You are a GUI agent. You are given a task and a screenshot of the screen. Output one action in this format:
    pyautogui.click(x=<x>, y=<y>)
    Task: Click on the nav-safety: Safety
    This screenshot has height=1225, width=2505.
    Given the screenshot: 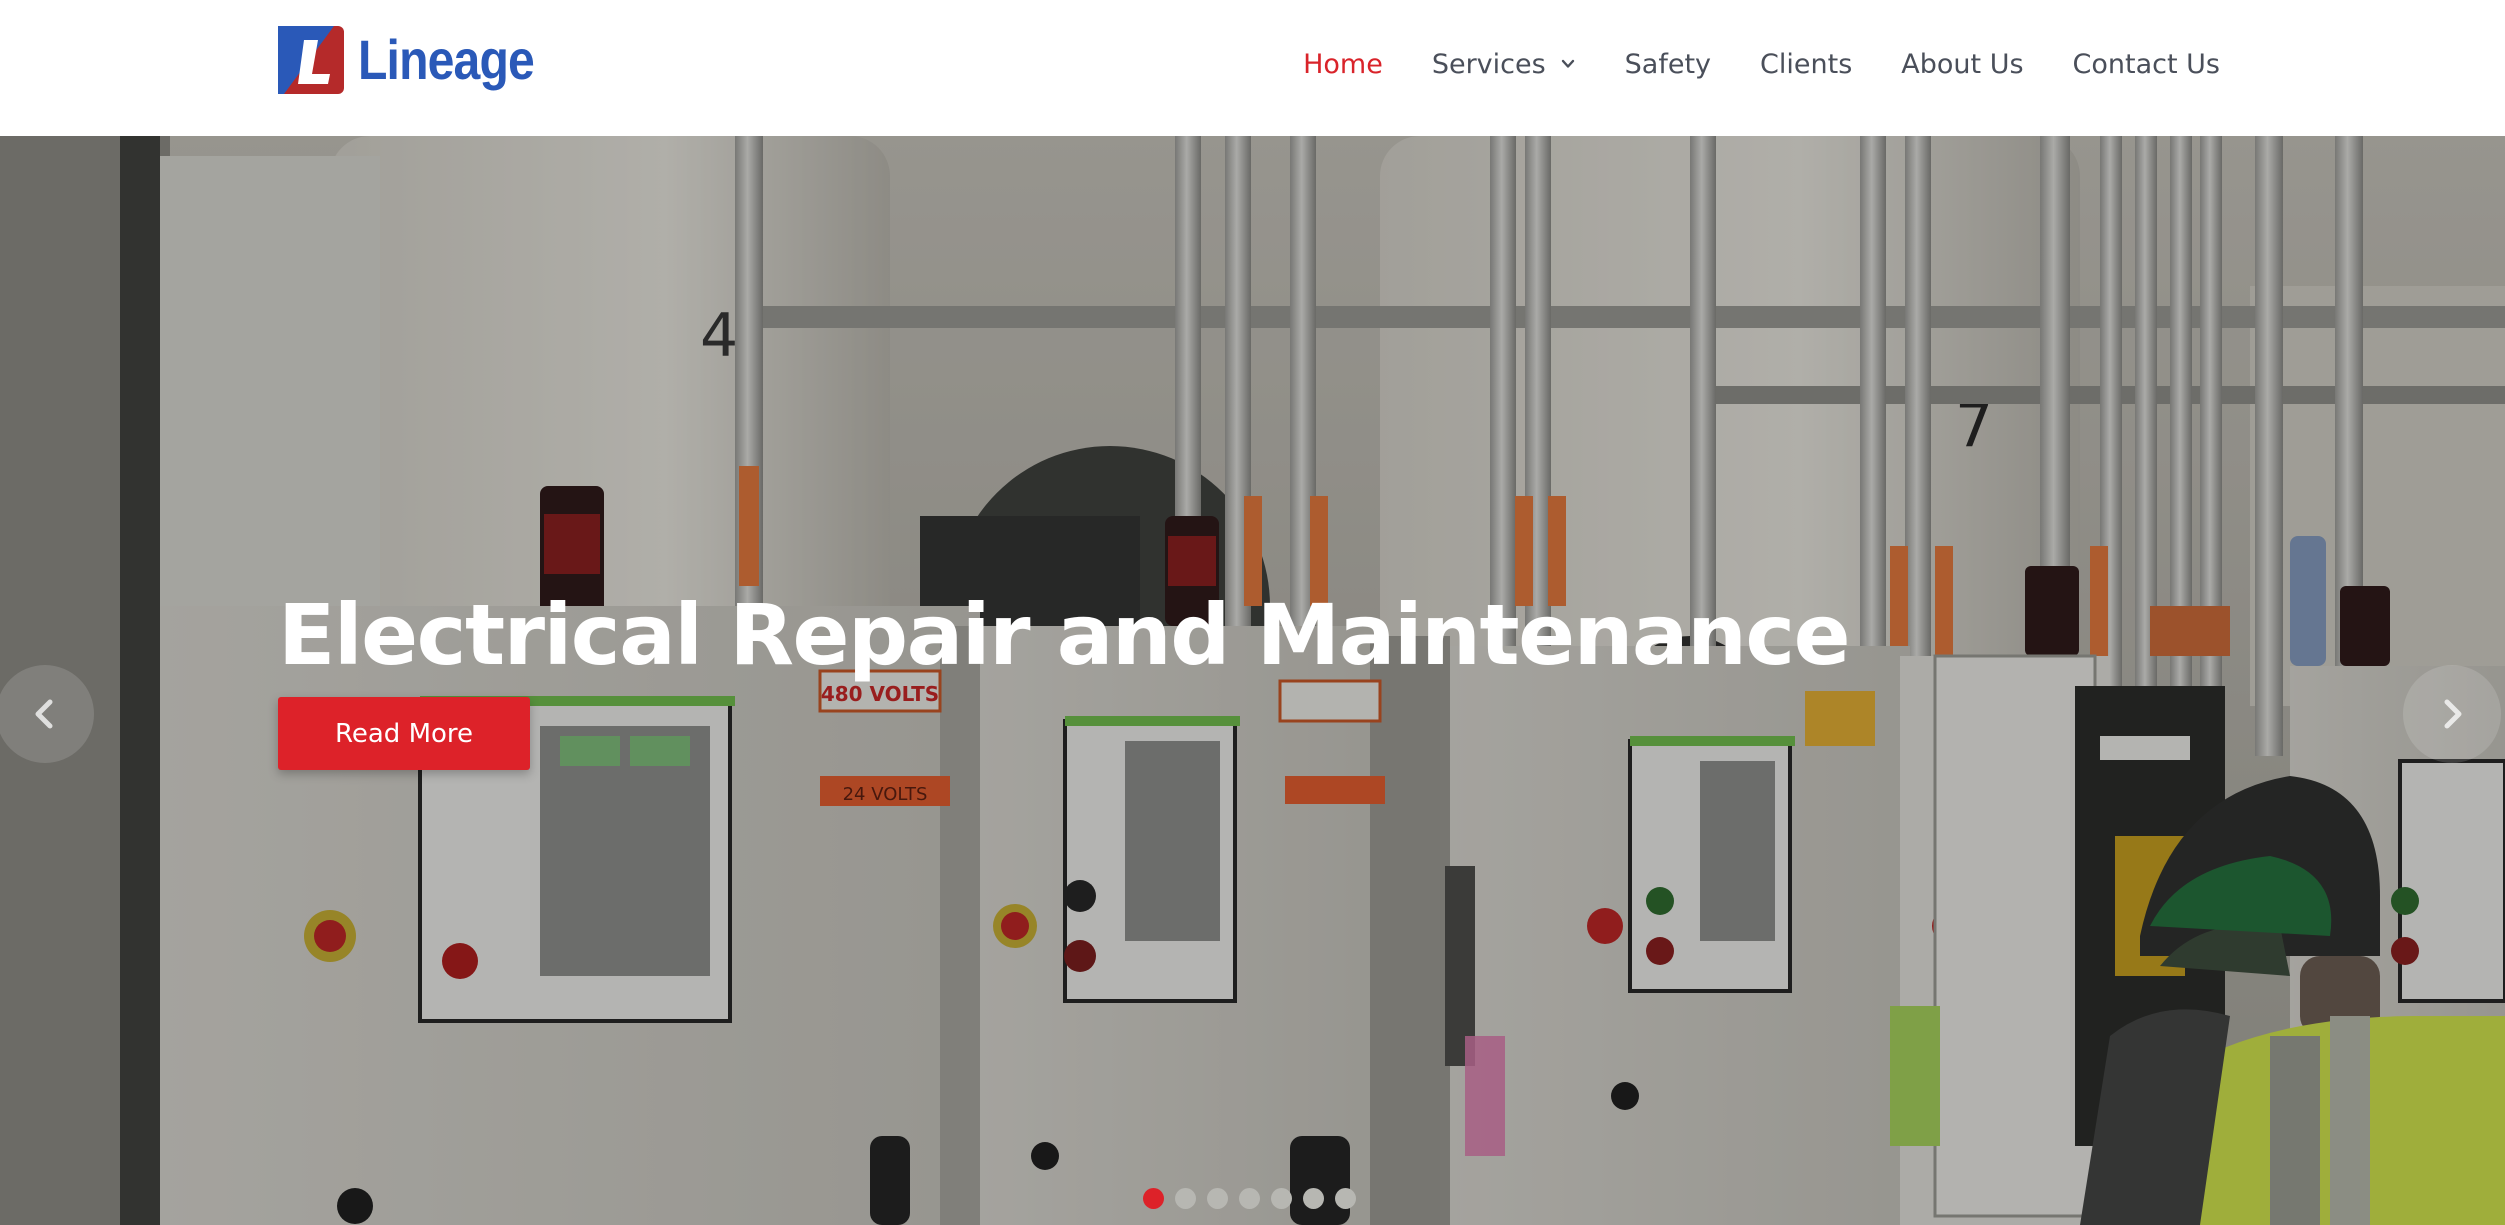 What is the action you would take?
    pyautogui.click(x=1668, y=64)
    